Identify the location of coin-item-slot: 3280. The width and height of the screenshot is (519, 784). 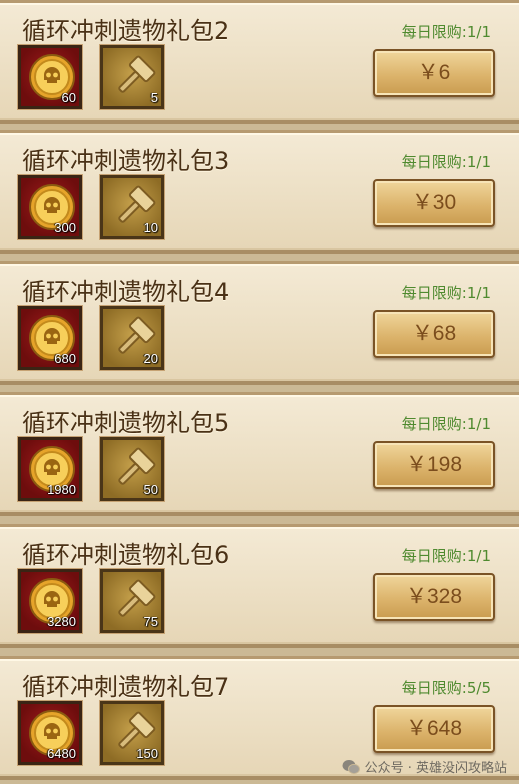
(50, 601).